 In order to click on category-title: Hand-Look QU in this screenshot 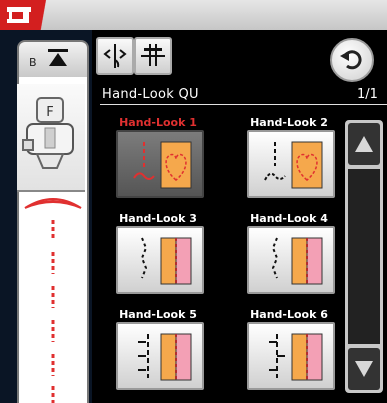, I will do `click(150, 94)`.